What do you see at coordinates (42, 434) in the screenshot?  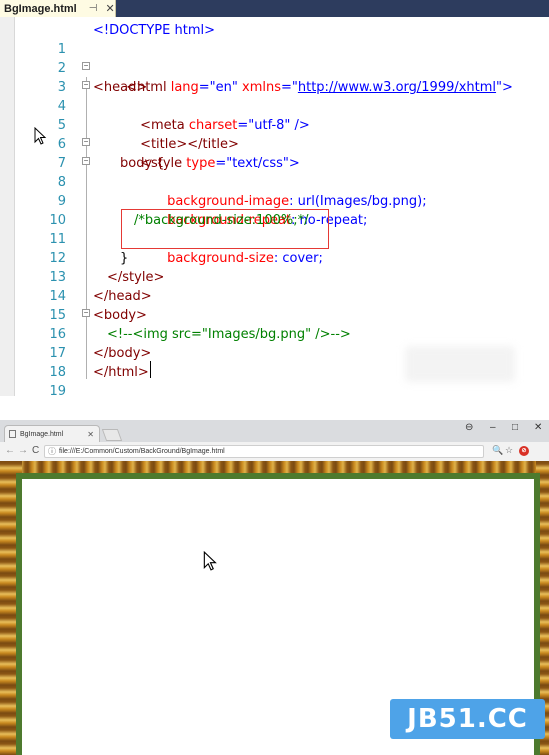 I see `browser-tab-title: BgImage.html` at bounding box center [42, 434].